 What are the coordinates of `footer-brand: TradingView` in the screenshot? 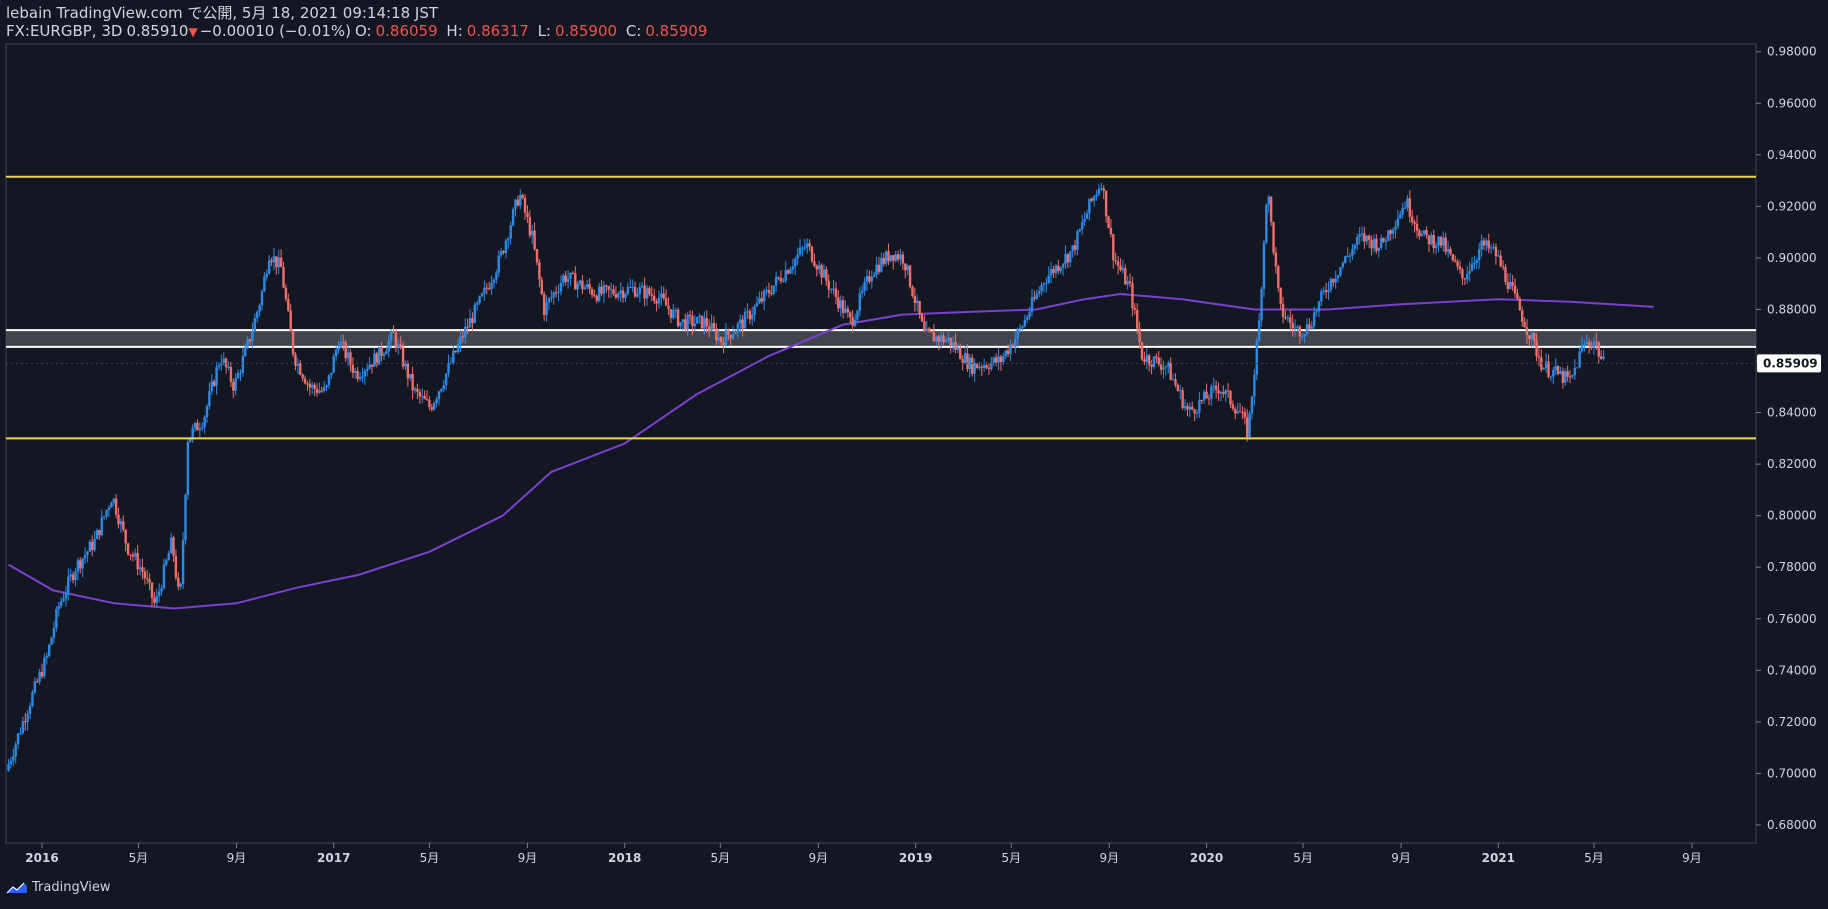 It's located at (58, 887).